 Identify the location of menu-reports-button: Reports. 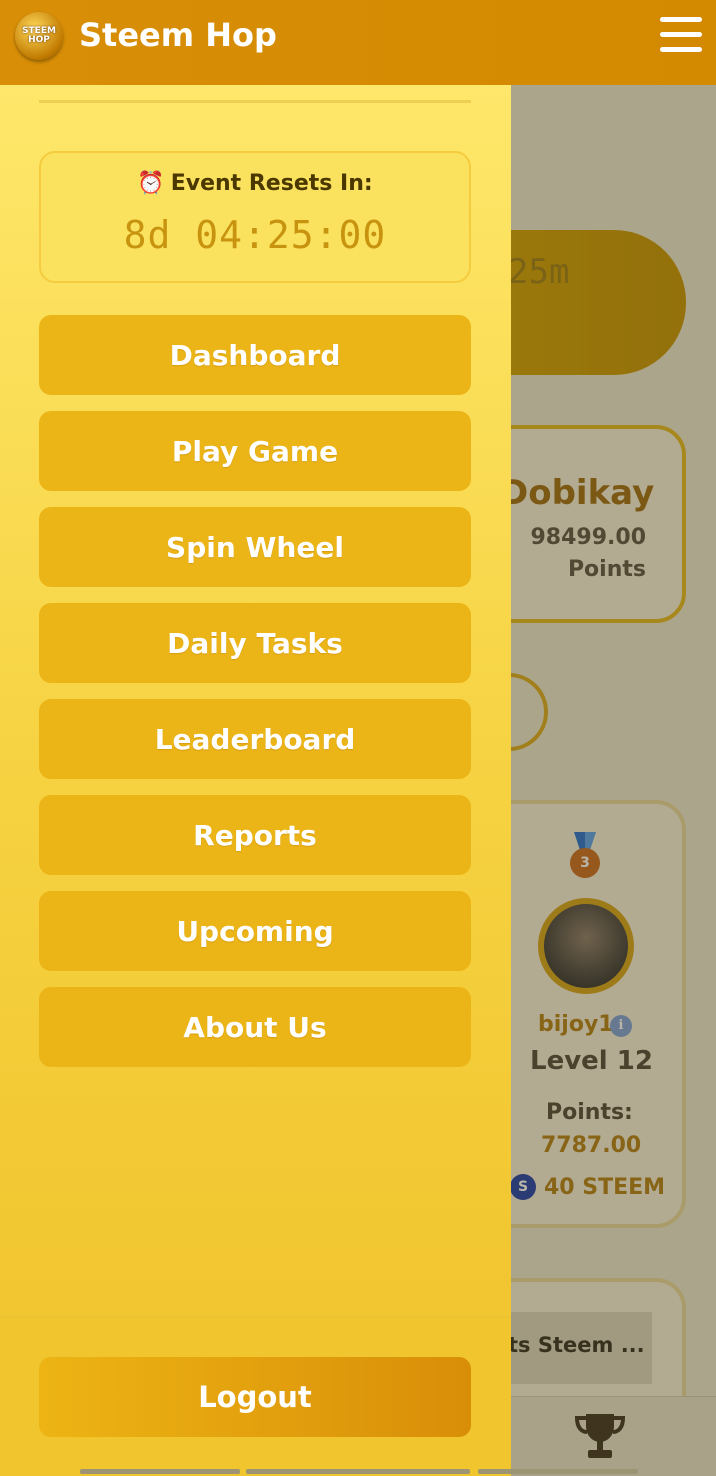
(255, 835).